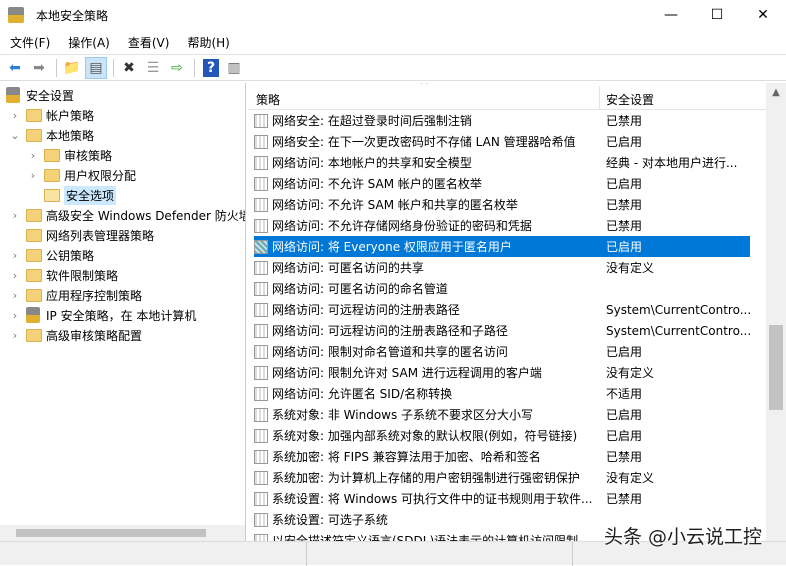 Image resolution: width=786 pixels, height=566 pixels. What do you see at coordinates (502, 435) in the screenshot?
I see `policy-row: 系统对象: 加强内部系统对象的默认权限(例如，符号链接) 已启用` at bounding box center [502, 435].